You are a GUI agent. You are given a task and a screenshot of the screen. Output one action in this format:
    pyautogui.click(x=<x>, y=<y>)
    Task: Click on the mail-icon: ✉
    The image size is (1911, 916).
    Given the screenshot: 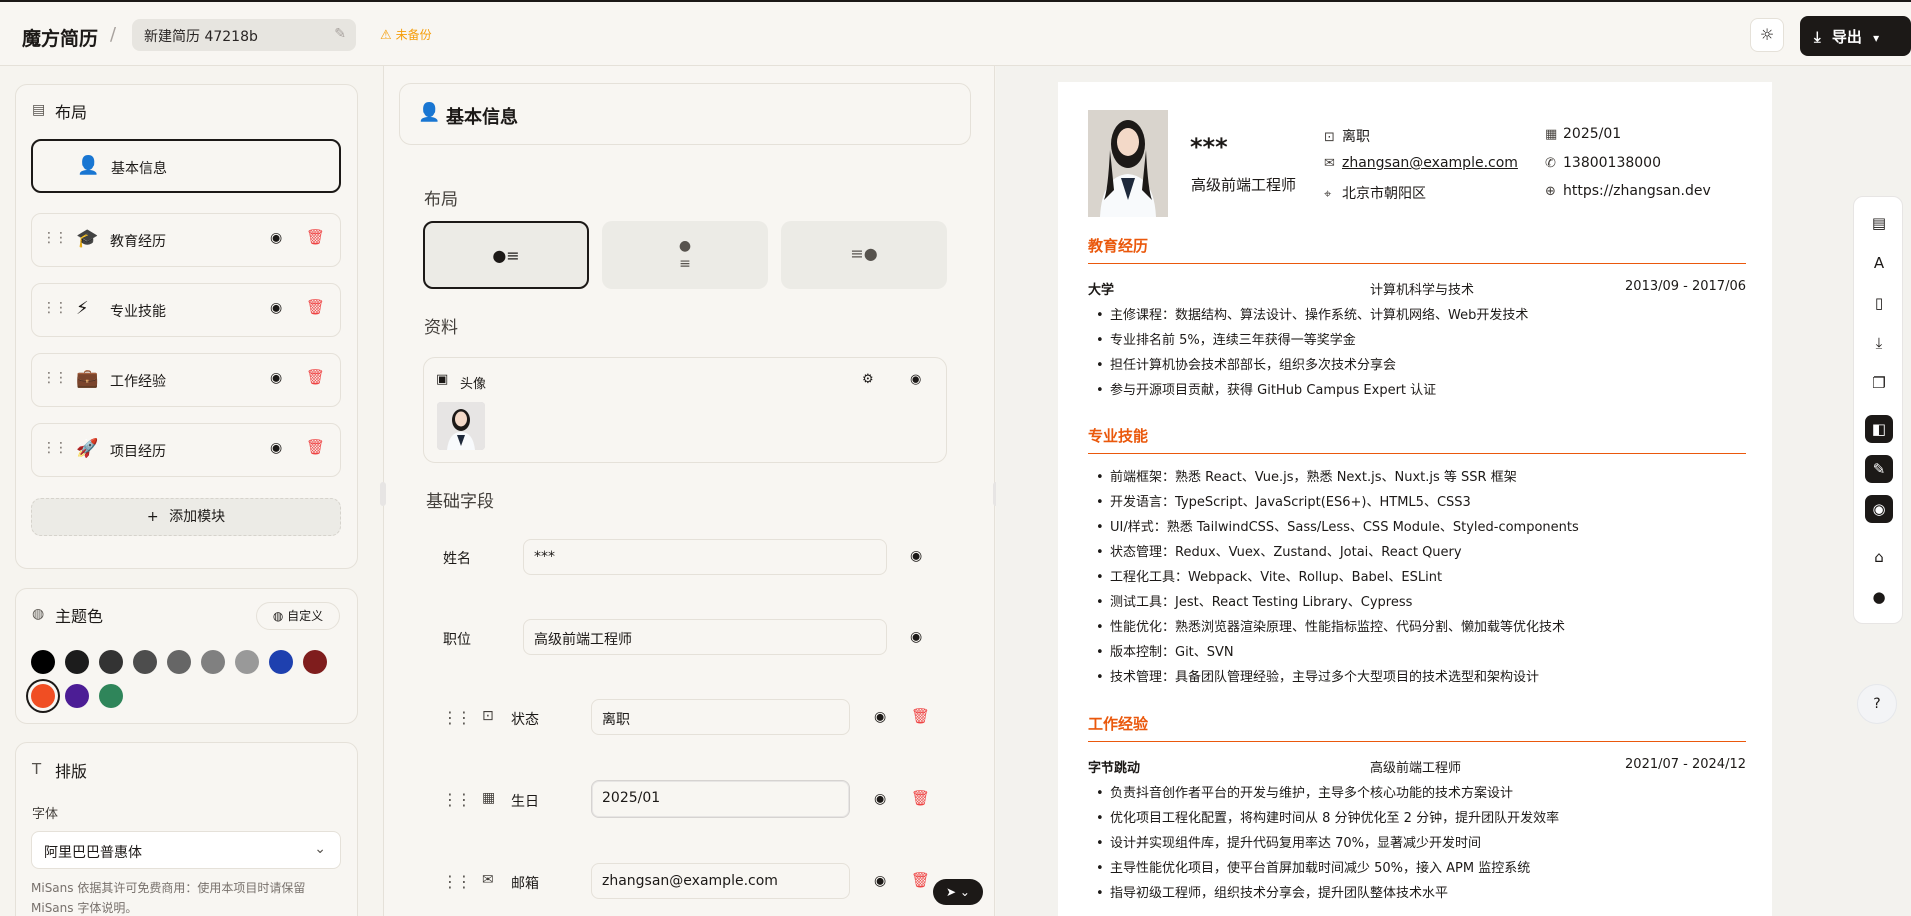 What is the action you would take?
    pyautogui.click(x=488, y=880)
    